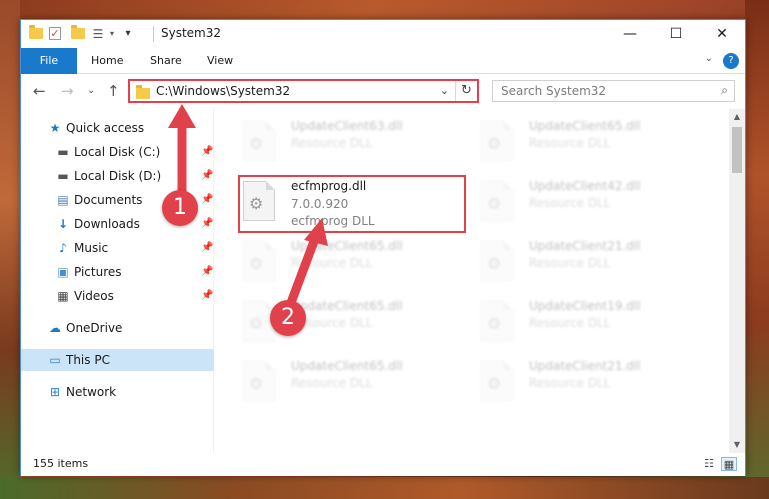 This screenshot has height=499, width=769. I want to click on details-view-icon: ☷, so click(709, 464).